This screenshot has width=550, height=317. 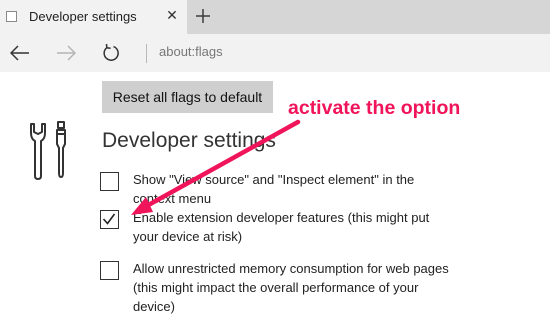 I want to click on unrestricted-memory-checkbox, so click(x=109, y=270).